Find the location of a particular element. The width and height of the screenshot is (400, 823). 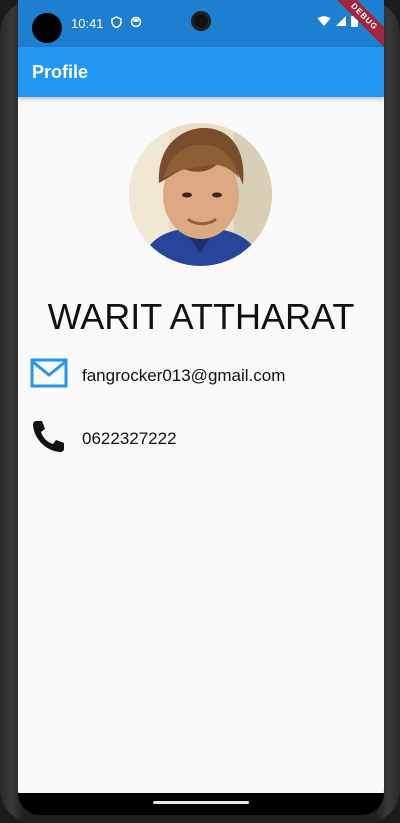

shield-icon is located at coordinates (116, 23).